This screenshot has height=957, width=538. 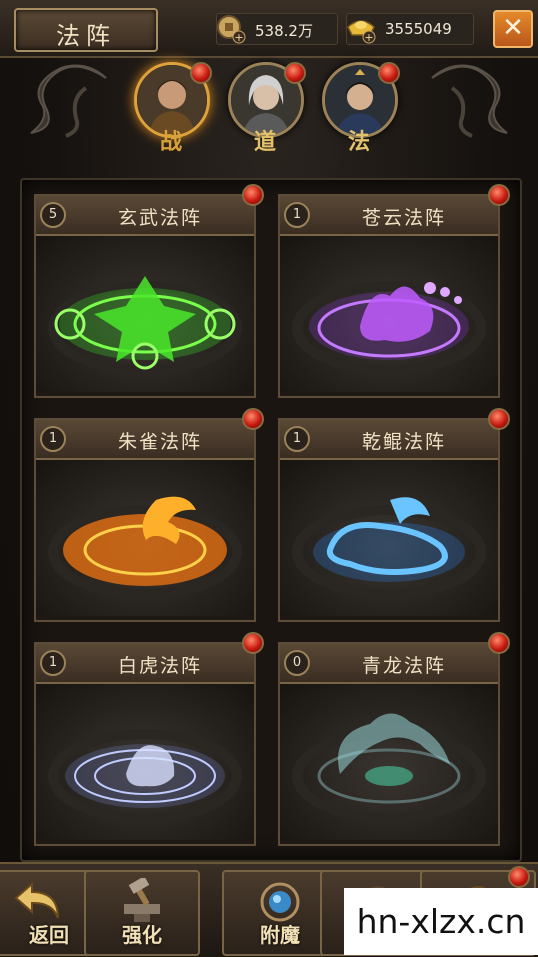 What do you see at coordinates (145, 547) in the screenshot?
I see `zhuque-formation-icon` at bounding box center [145, 547].